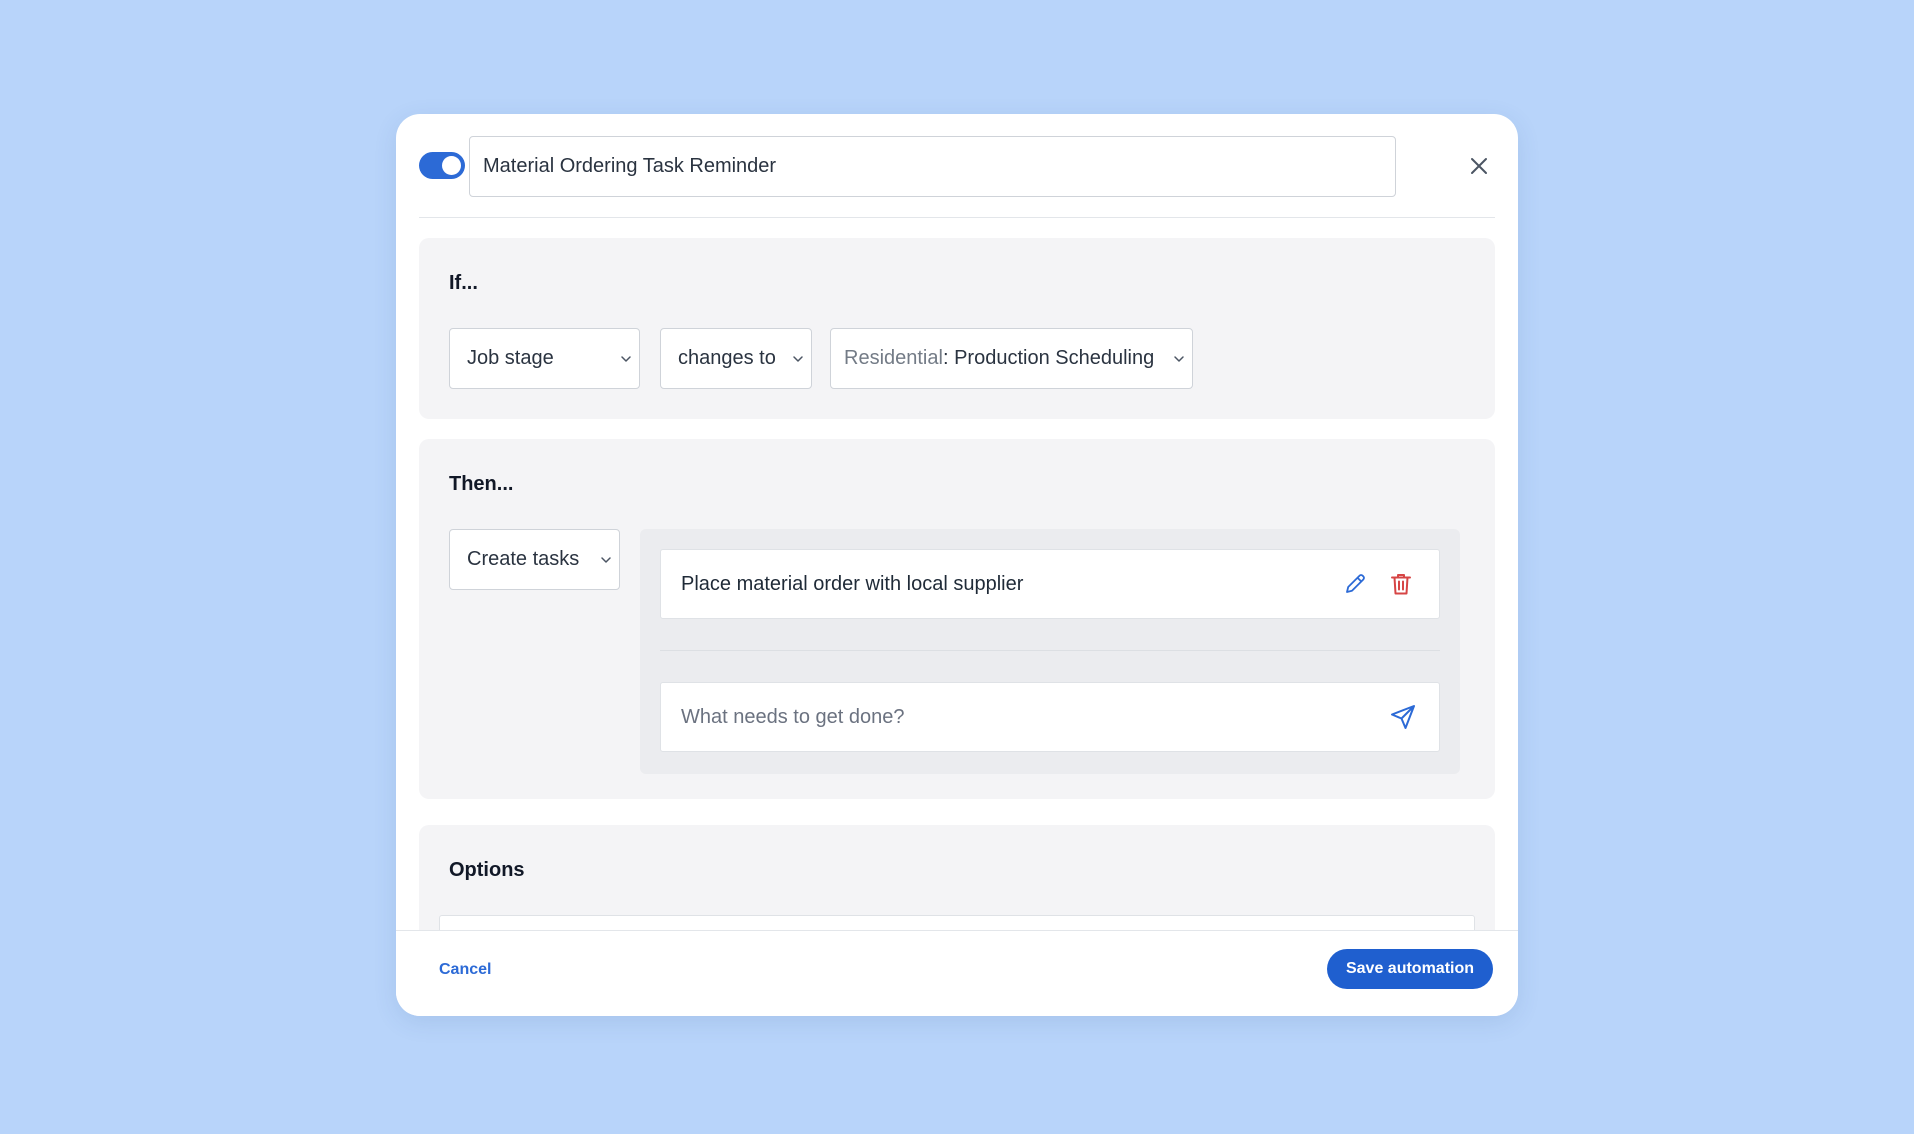 The image size is (1914, 1134). I want to click on modal-header, so click(957, 177).